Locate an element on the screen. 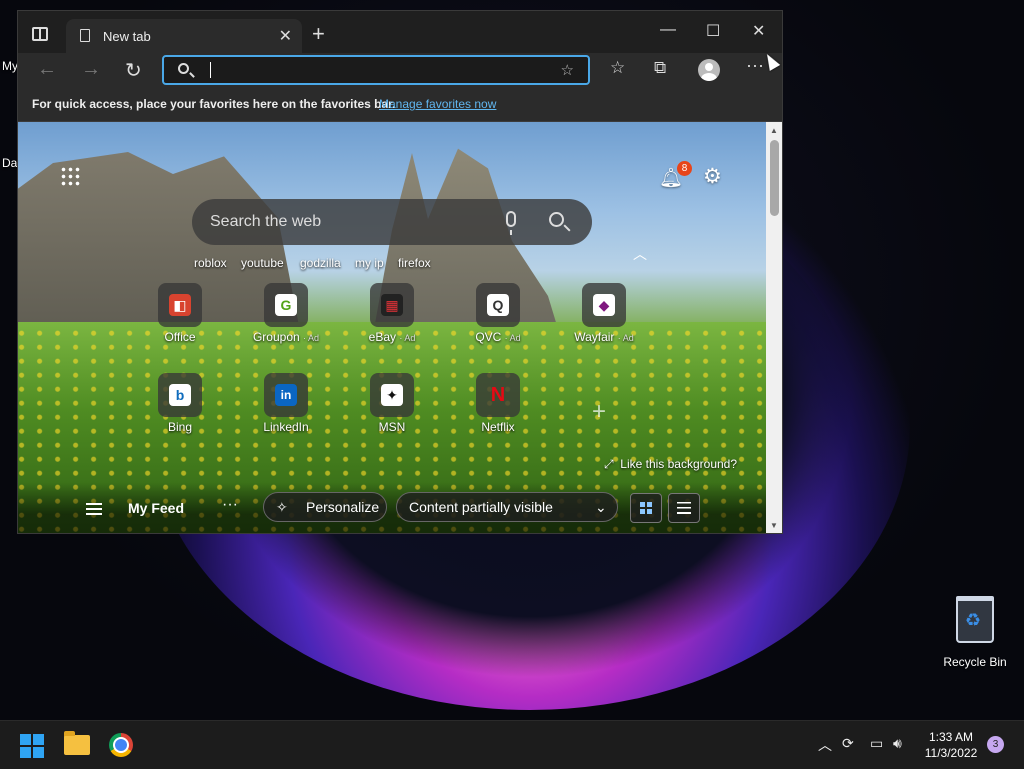 The width and height of the screenshot is (1024, 769). more-icon: ··· is located at coordinates (755, 65).